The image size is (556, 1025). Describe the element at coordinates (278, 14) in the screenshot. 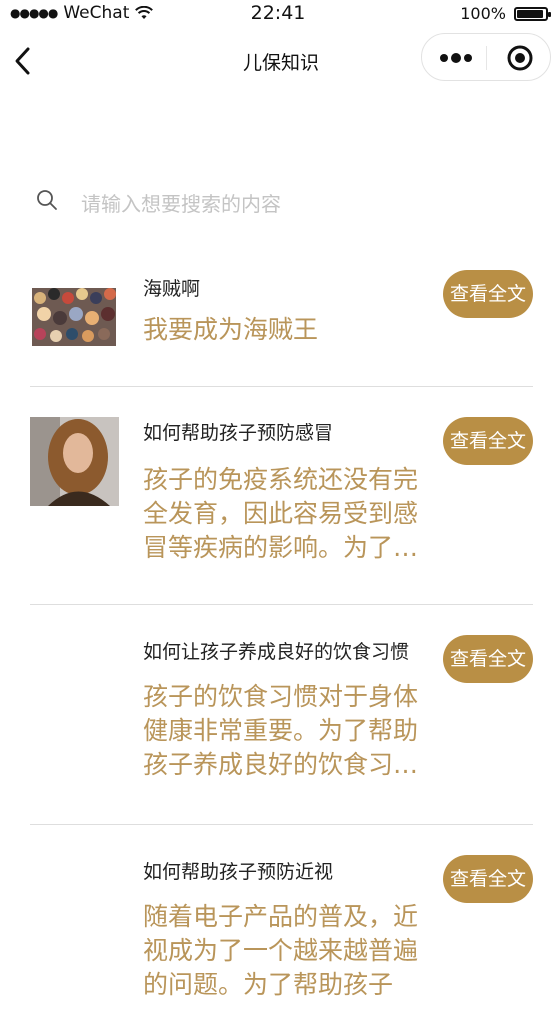

I see `status-bar: ●●●●● WeChat 22:41 100%` at that location.